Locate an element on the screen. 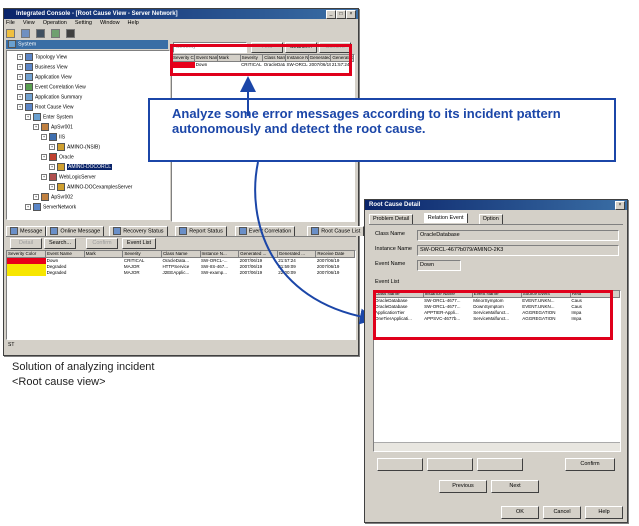 This screenshot has width=639, height=526. menu-item-help: Help is located at coordinates (133, 23).